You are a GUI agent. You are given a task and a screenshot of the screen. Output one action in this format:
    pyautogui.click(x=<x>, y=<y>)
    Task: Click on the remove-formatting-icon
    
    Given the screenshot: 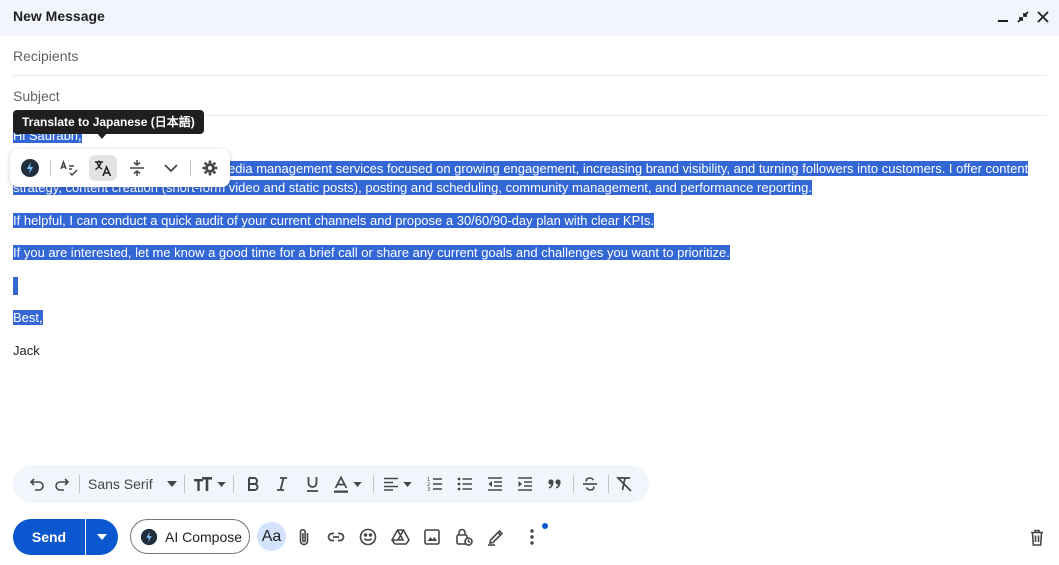 What is the action you would take?
    pyautogui.click(x=624, y=484)
    